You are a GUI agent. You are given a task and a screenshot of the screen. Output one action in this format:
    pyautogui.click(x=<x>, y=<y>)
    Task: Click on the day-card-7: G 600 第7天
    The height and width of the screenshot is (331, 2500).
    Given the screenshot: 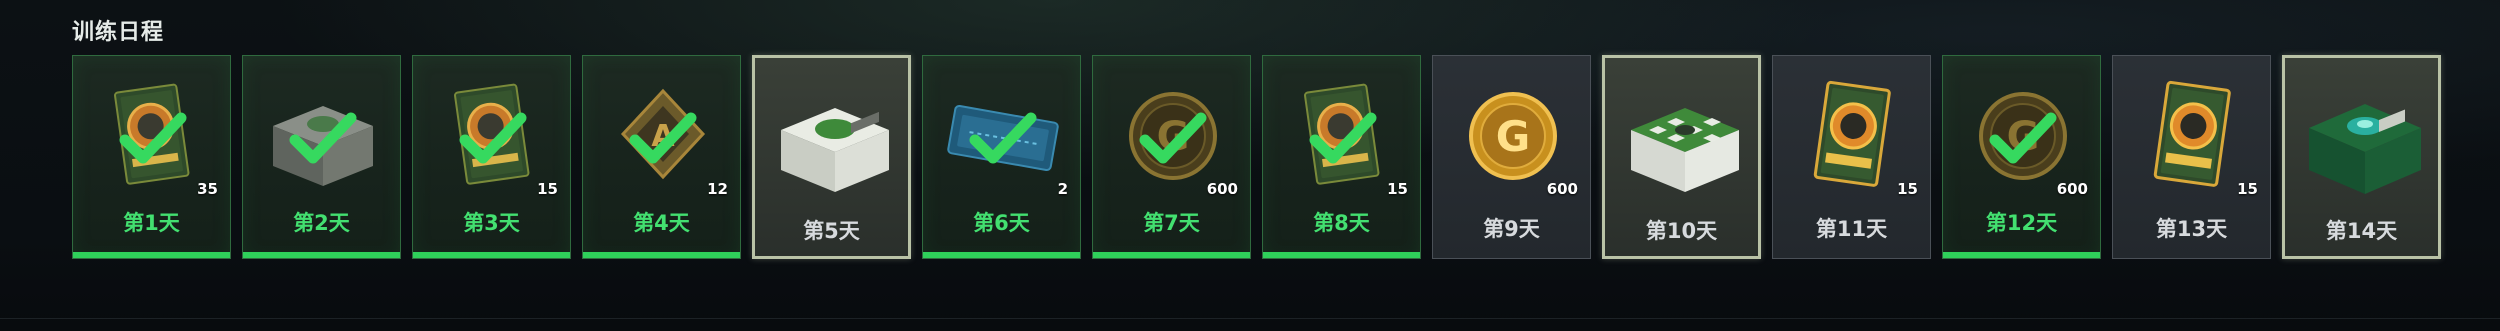 What is the action you would take?
    pyautogui.click(x=1171, y=157)
    